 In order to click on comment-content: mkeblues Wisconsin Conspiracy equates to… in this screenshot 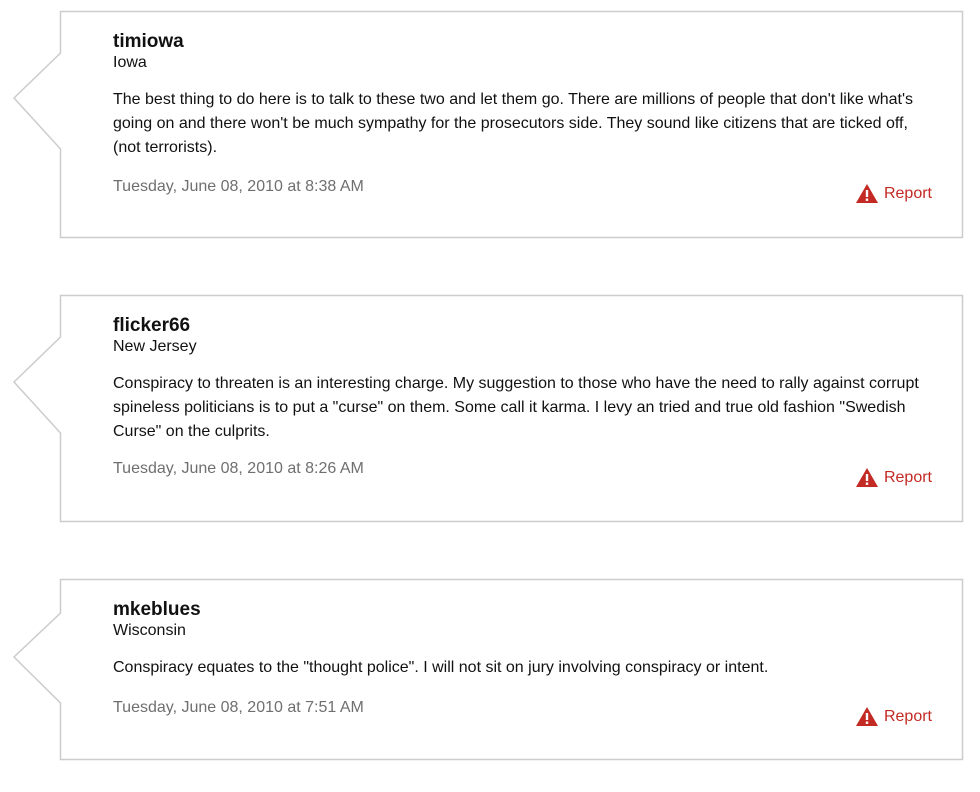, I will do `click(511, 629)`.